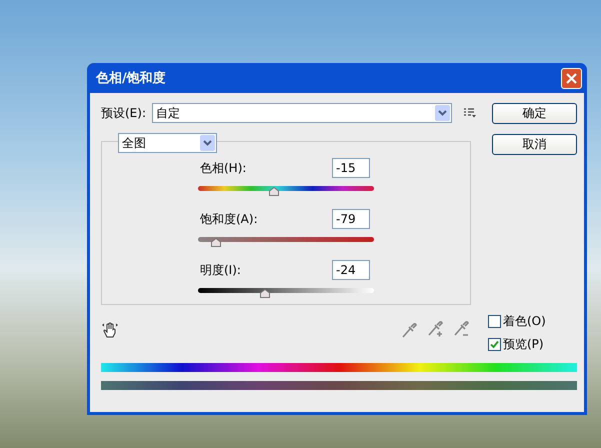 The width and height of the screenshot is (601, 448). I want to click on hand-tool-icon, so click(110, 330).